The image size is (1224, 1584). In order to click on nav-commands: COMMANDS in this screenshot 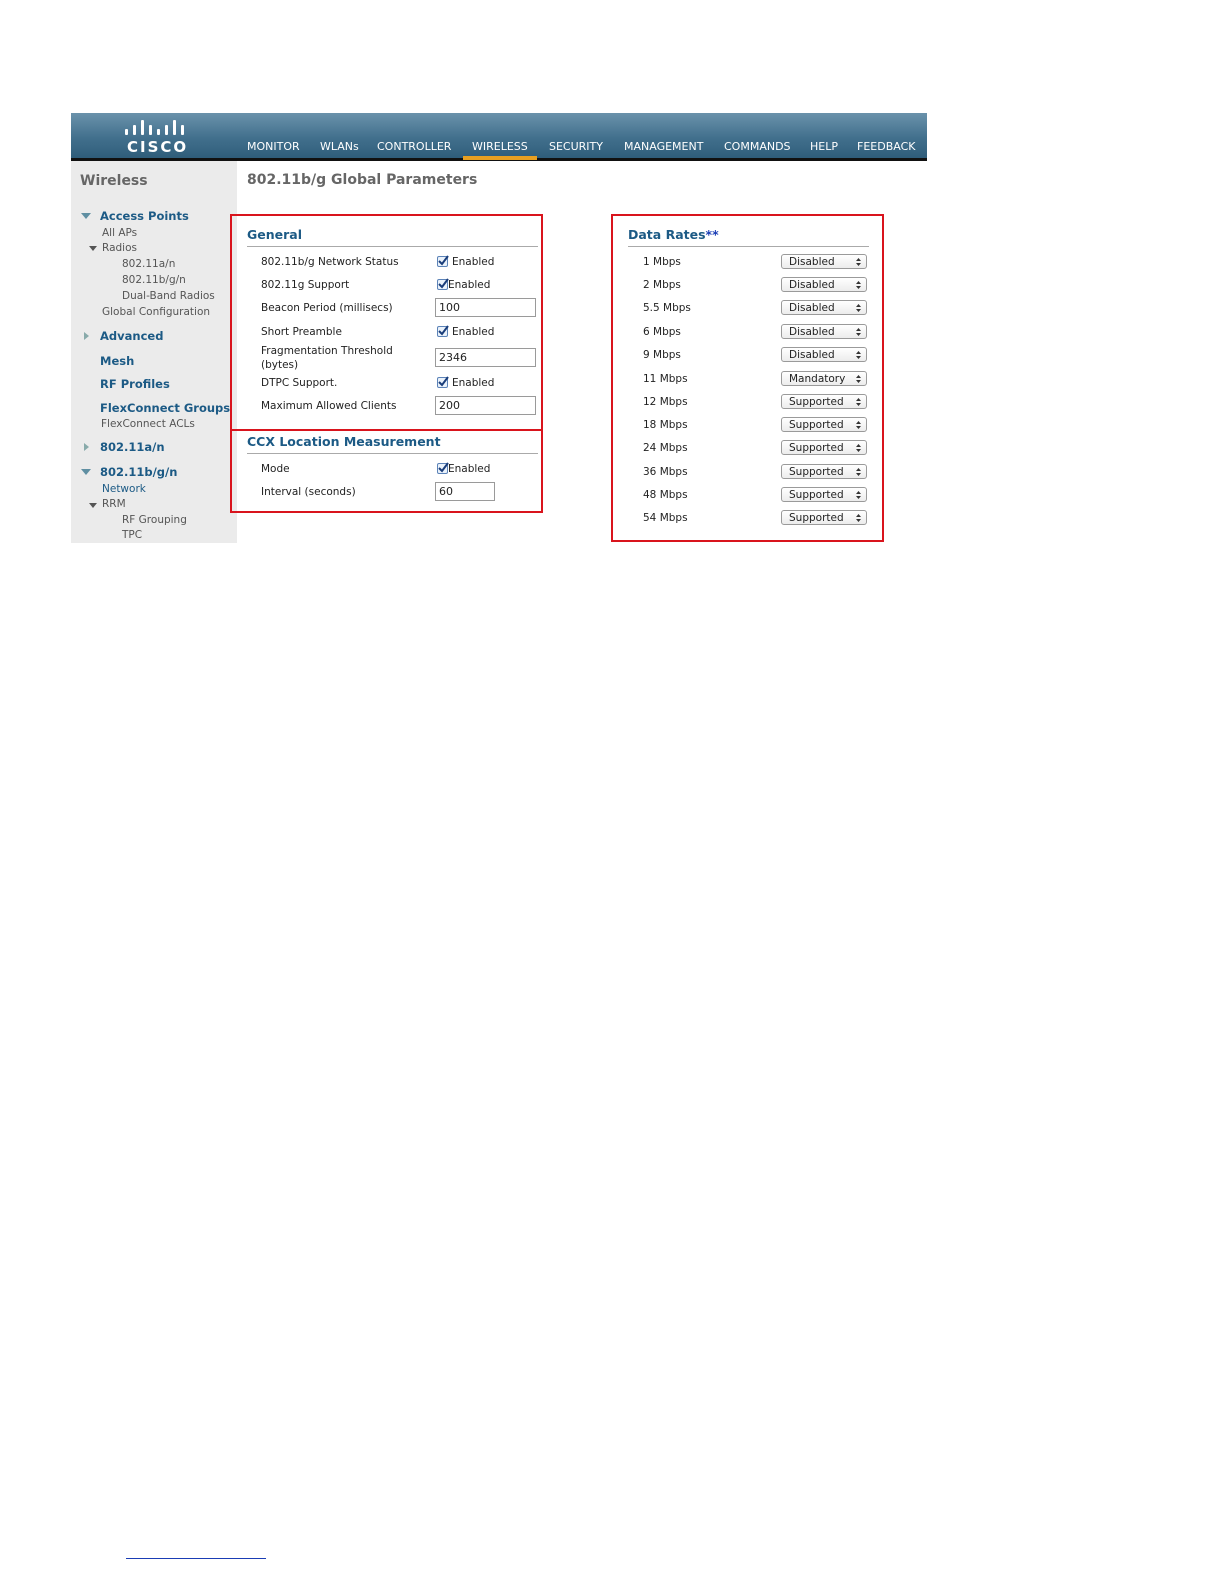, I will do `click(757, 146)`.